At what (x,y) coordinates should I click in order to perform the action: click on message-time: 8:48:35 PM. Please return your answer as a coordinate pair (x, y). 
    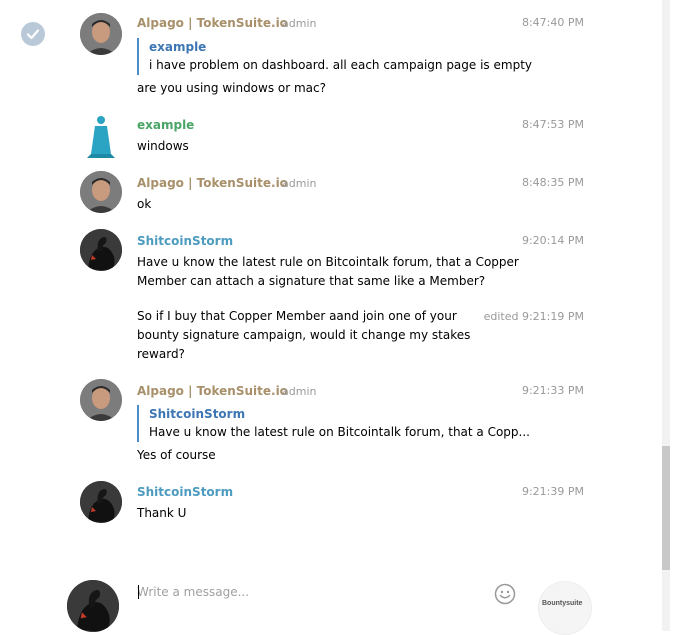
    Looking at the image, I should click on (552, 182).